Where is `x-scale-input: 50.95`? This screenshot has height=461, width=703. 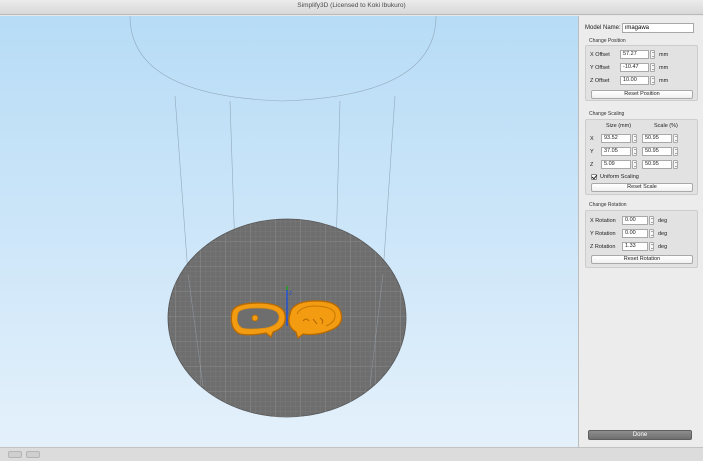
x-scale-input: 50.95 is located at coordinates (657, 138).